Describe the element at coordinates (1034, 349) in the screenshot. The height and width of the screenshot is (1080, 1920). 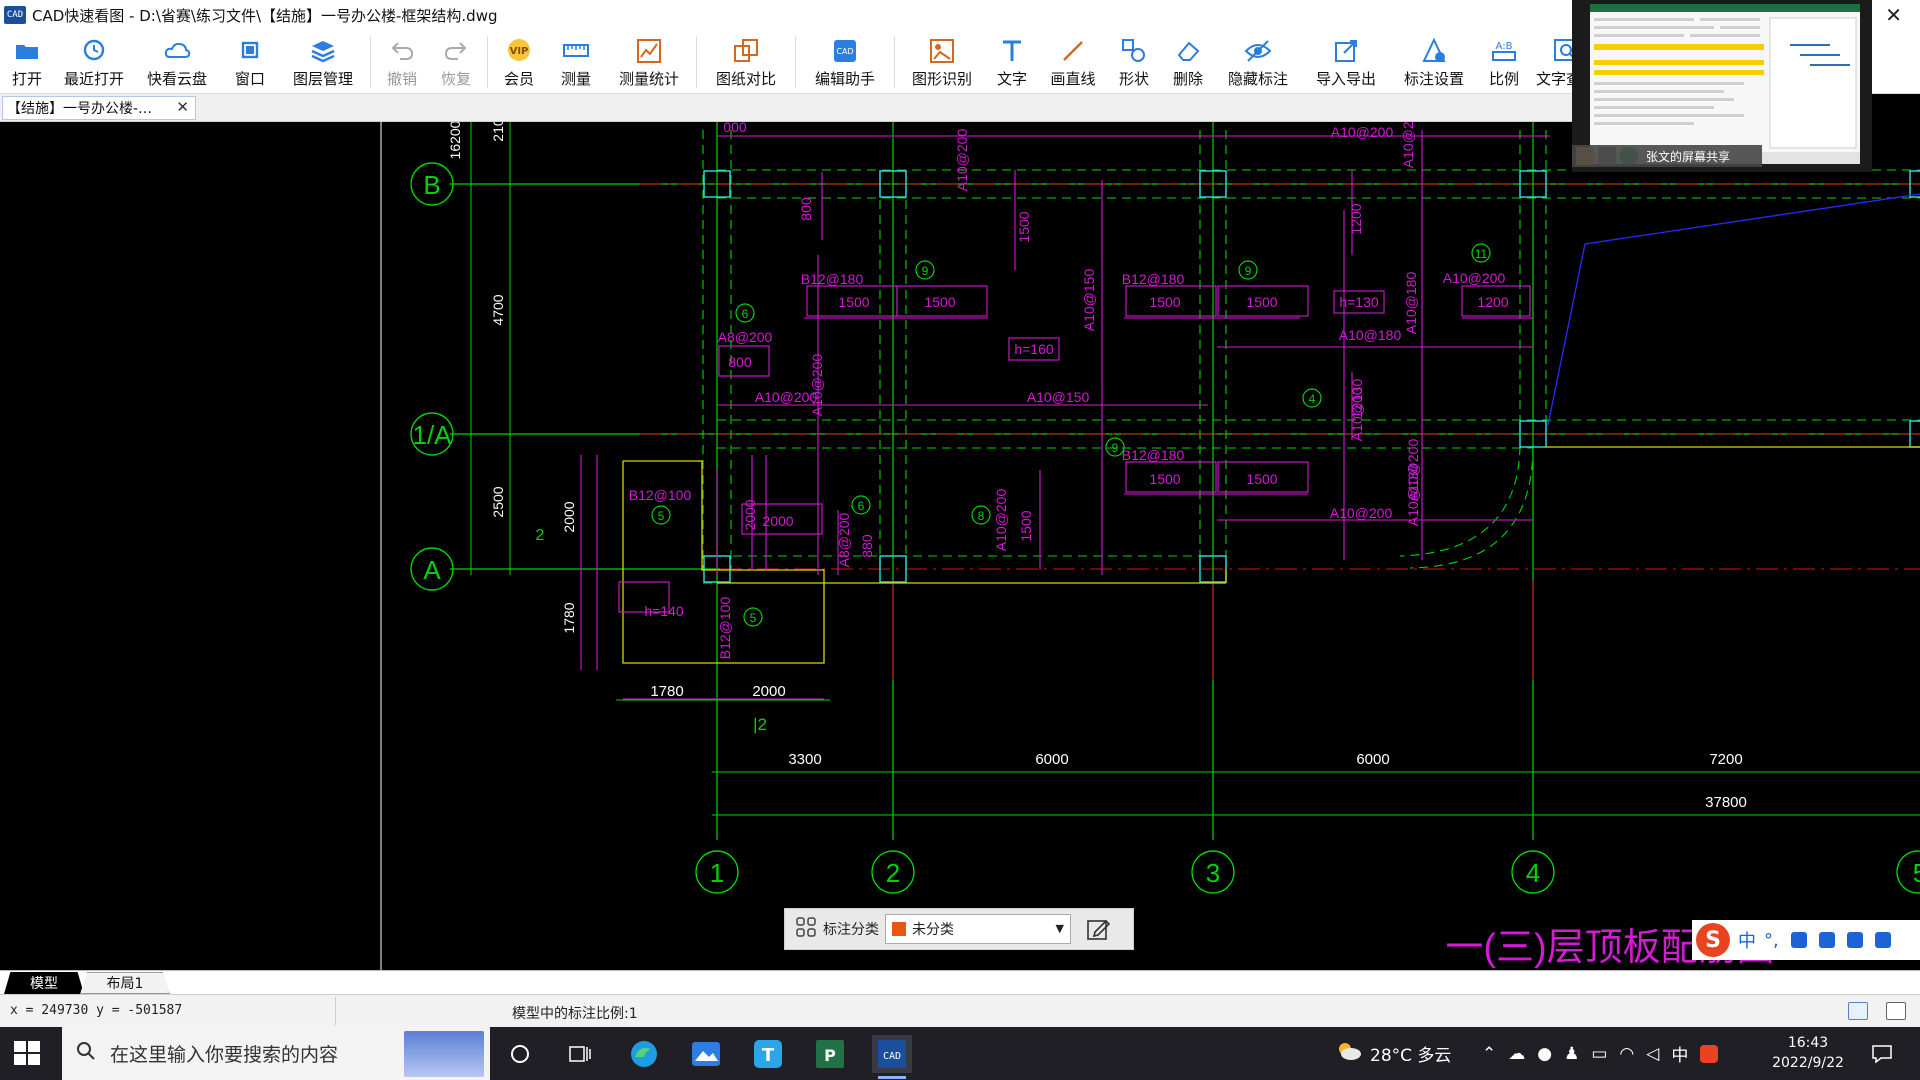
I see `rebar-annotation: h=160` at that location.